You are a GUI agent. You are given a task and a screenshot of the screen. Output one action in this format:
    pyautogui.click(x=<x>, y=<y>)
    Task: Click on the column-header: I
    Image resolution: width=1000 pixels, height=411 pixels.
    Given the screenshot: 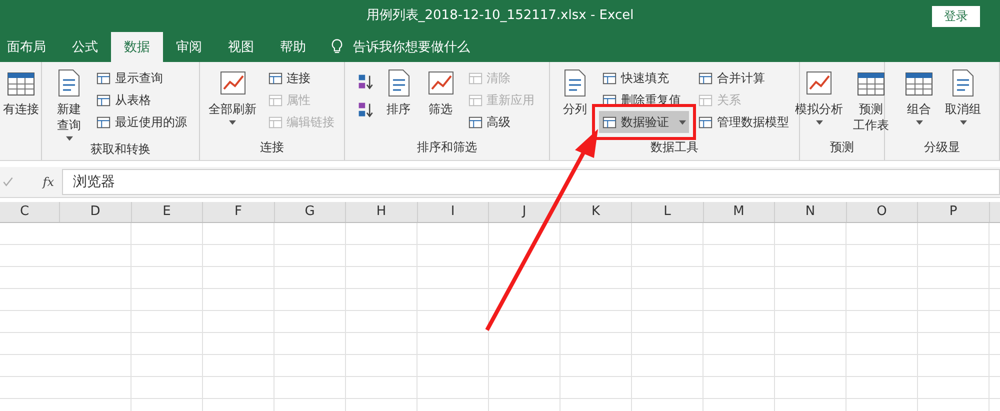 What is the action you would take?
    pyautogui.click(x=453, y=212)
    